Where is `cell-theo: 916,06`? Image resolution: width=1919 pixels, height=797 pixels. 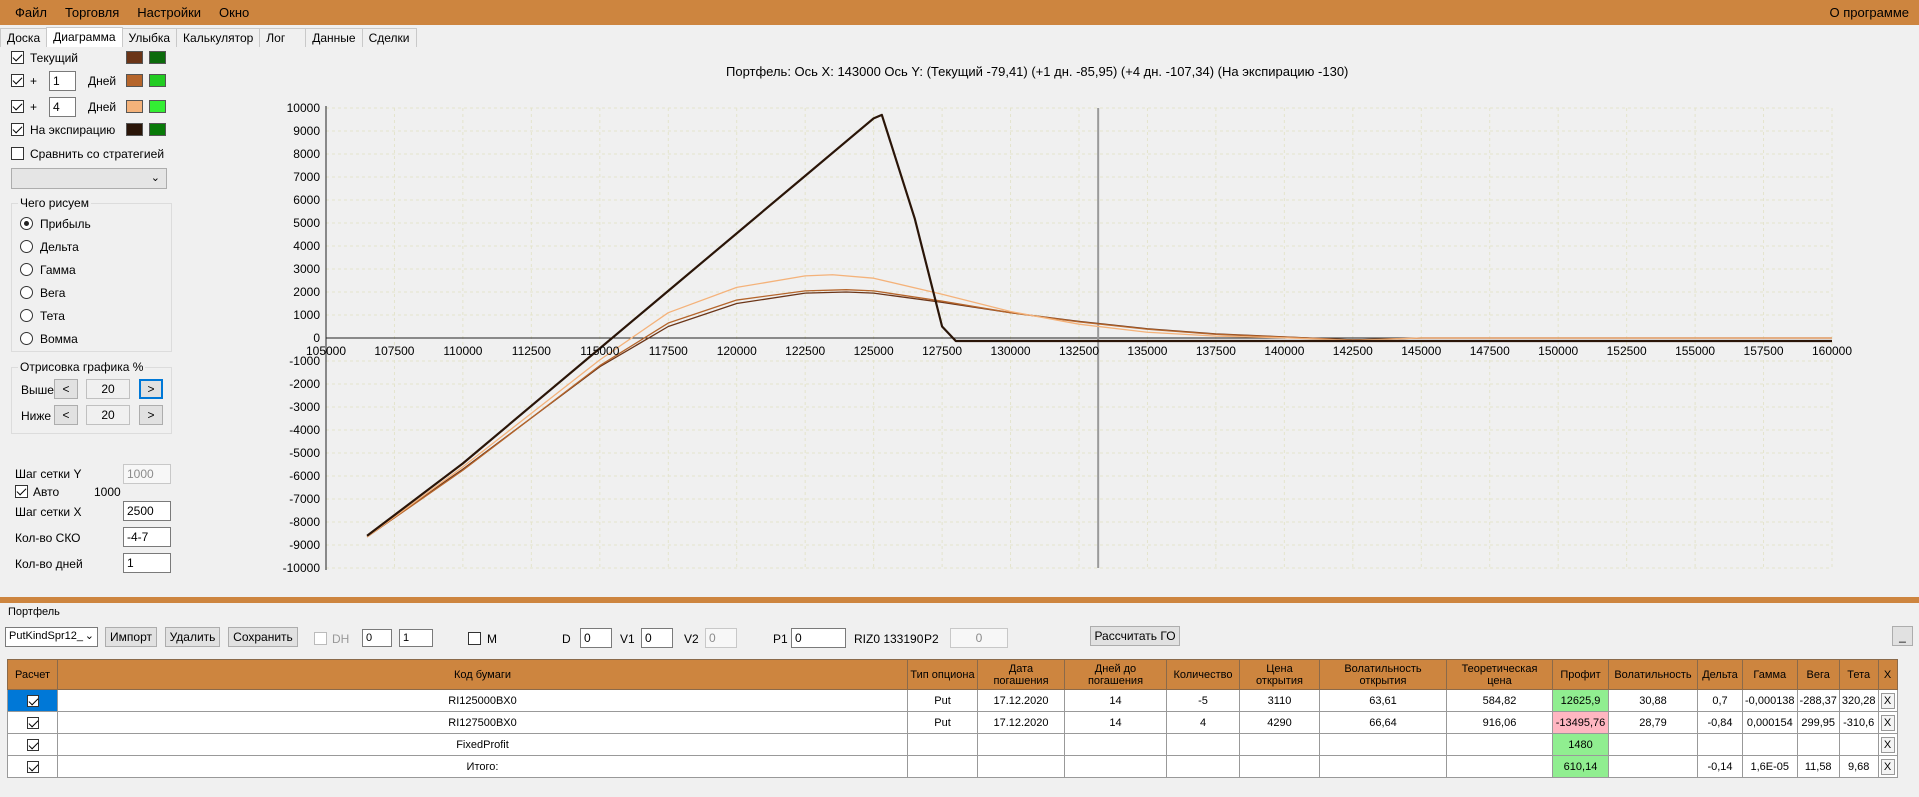 cell-theo: 916,06 is located at coordinates (1499, 722).